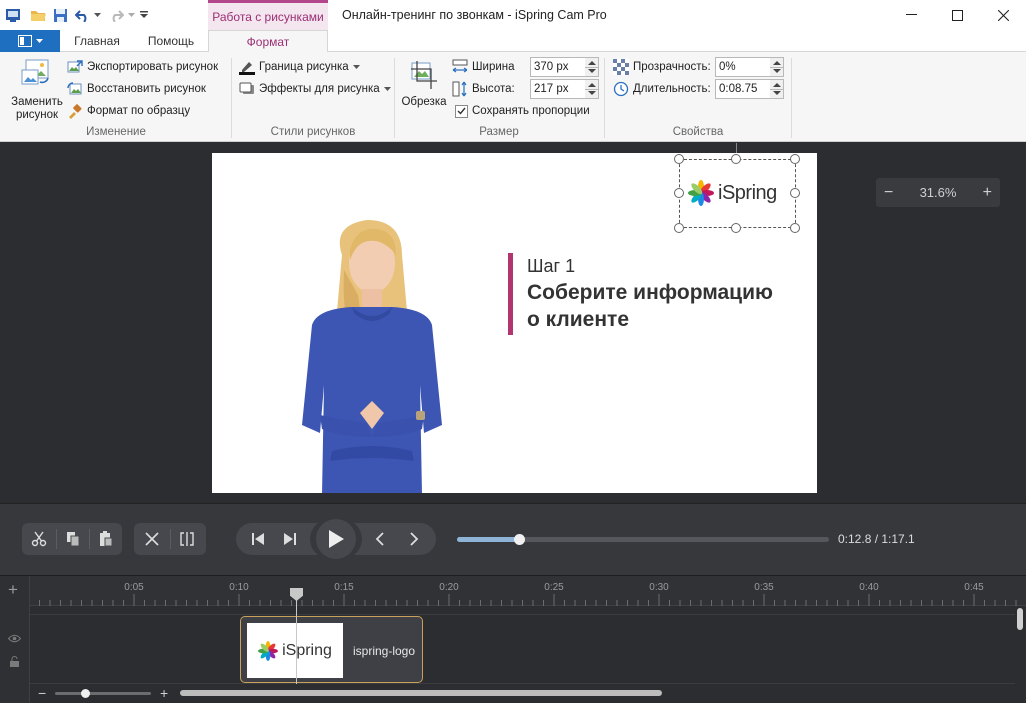  I want to click on opacity-input: 0%, so click(743, 67).